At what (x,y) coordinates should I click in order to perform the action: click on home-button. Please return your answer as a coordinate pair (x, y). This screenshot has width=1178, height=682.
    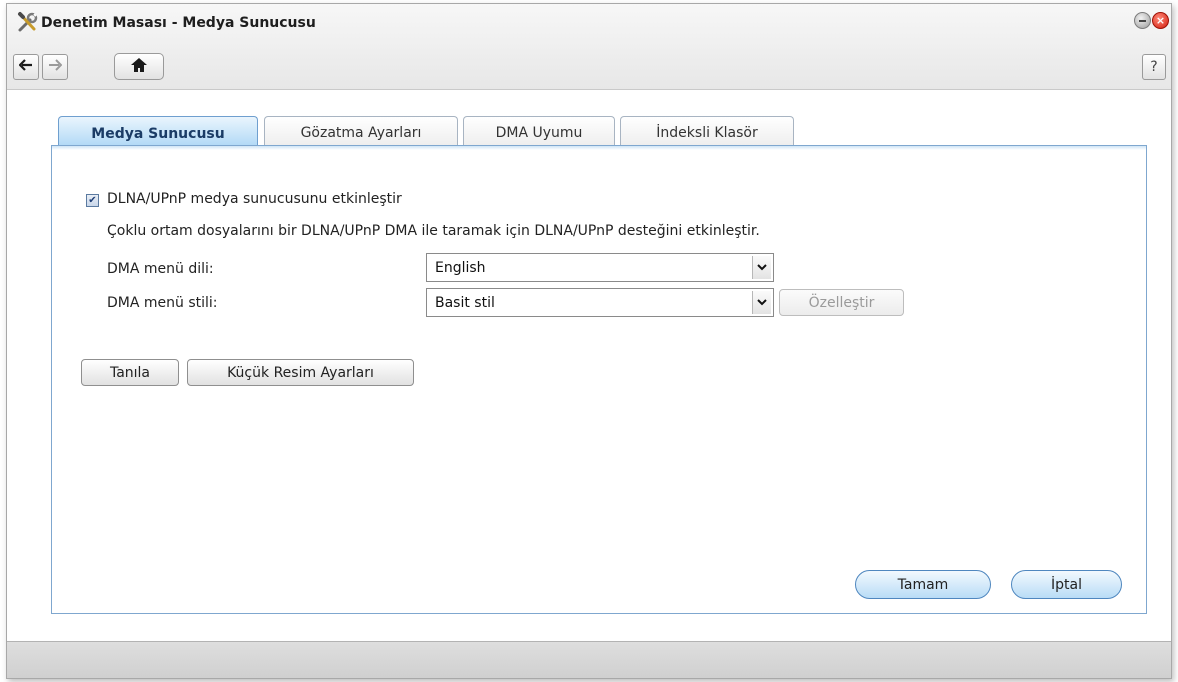
    Looking at the image, I should click on (139, 66).